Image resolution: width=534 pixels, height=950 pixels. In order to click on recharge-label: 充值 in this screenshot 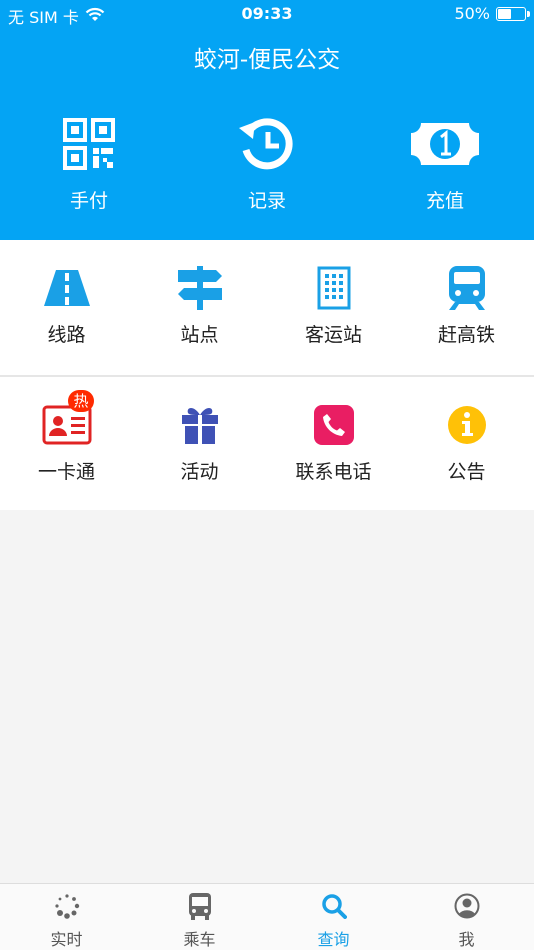, I will do `click(444, 201)`.